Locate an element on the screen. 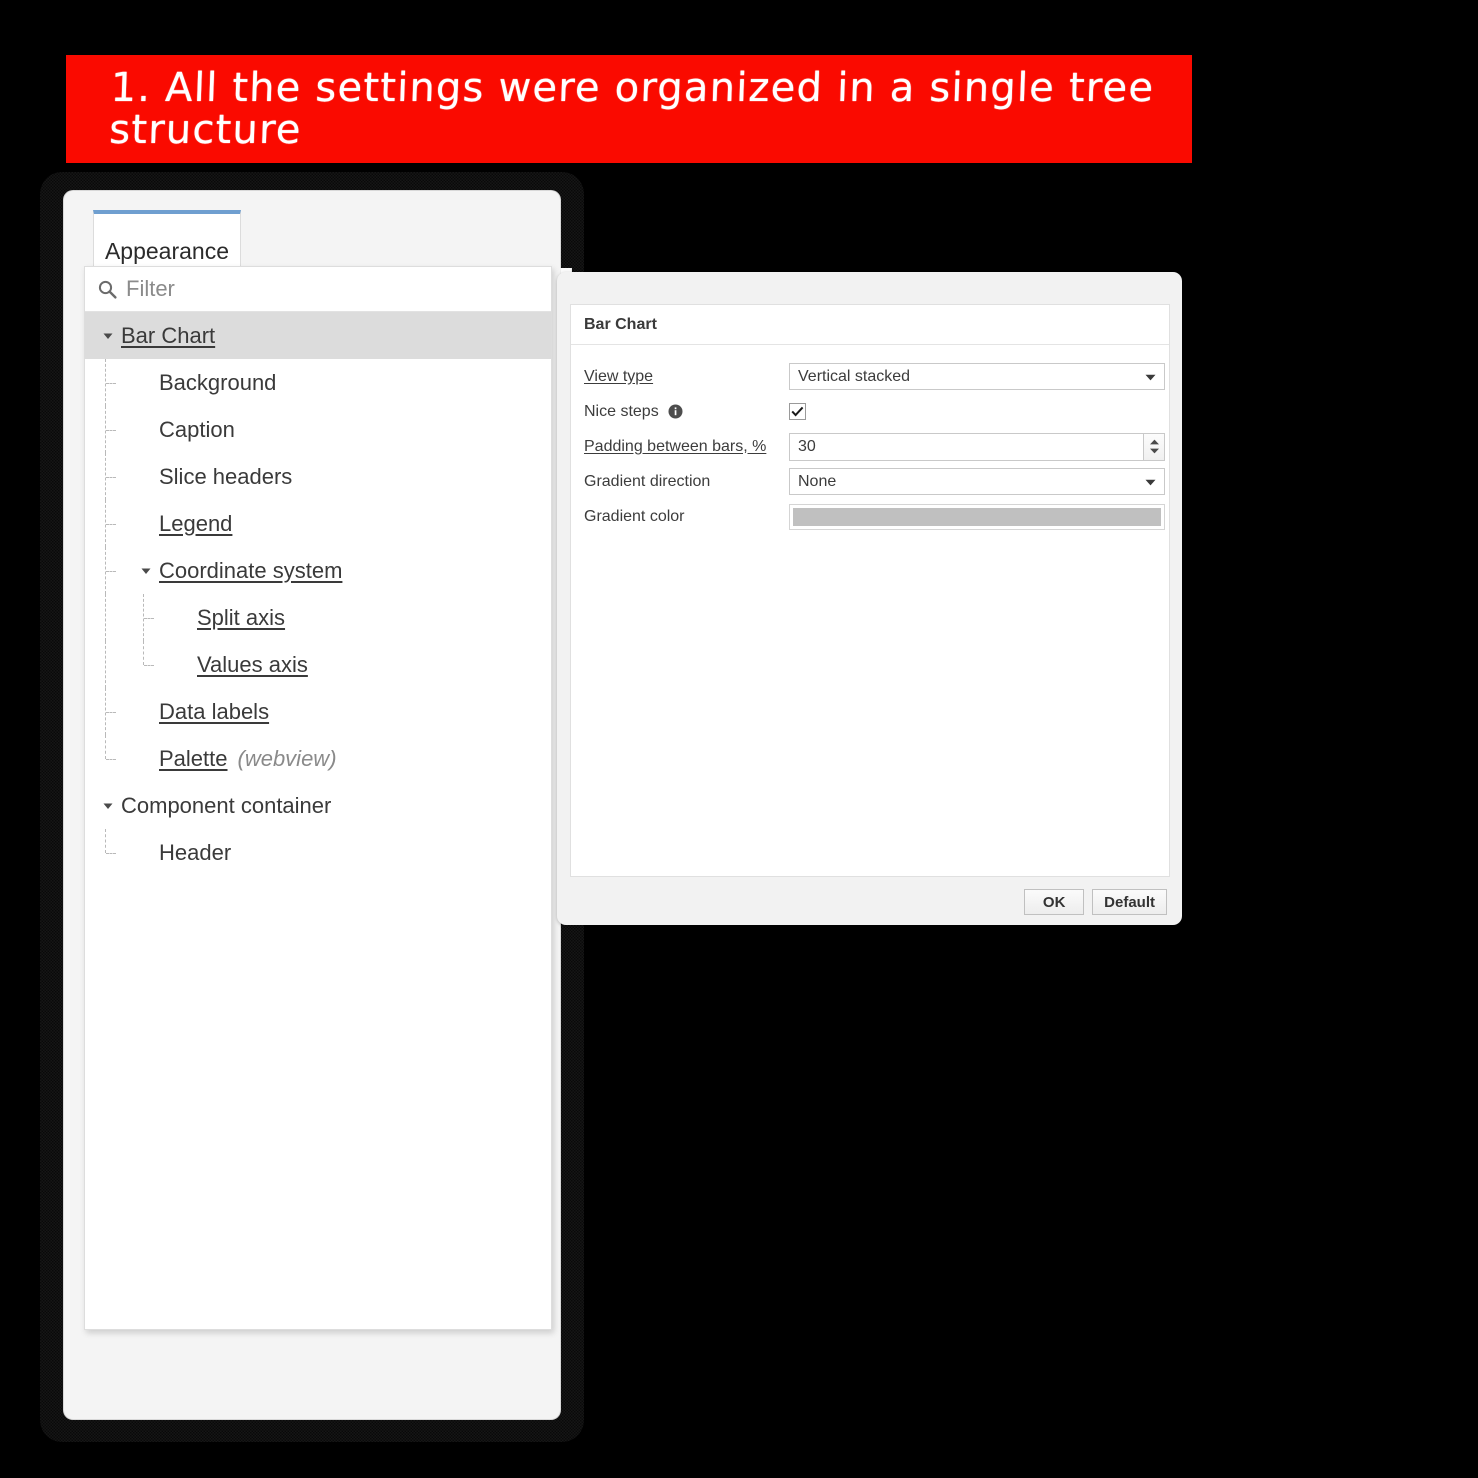 This screenshot has height=1478, width=1478. default-button: Default is located at coordinates (1129, 902).